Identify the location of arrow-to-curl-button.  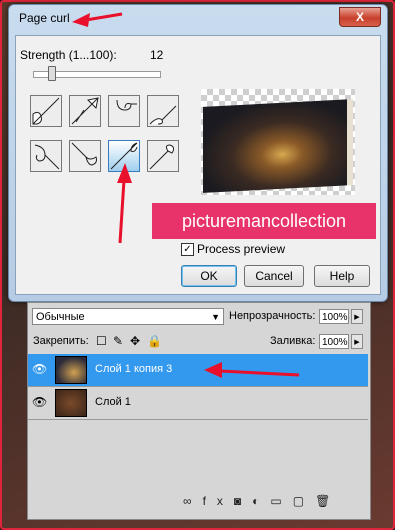
(122, 211).